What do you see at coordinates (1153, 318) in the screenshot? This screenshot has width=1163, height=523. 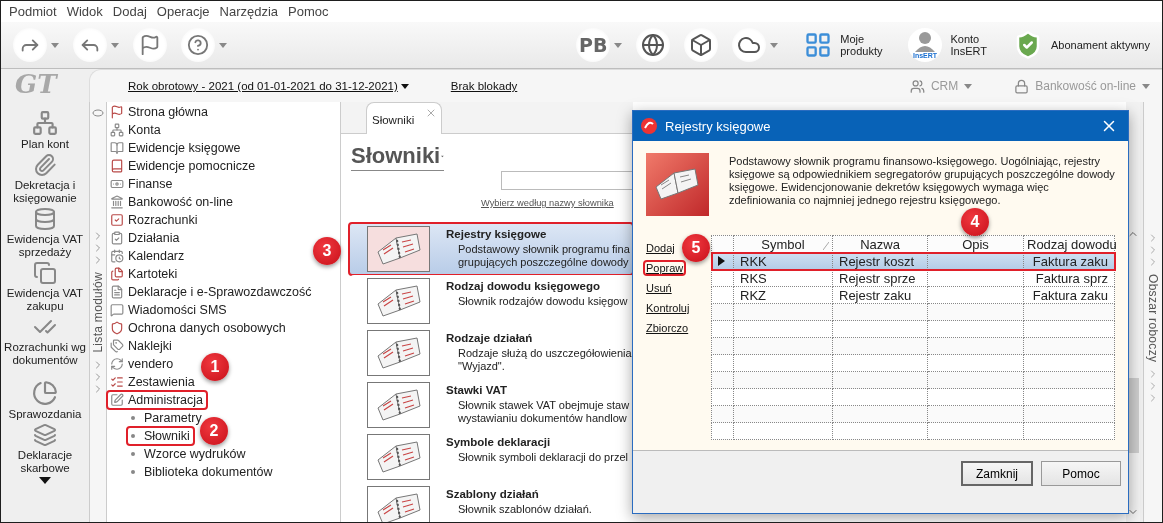 I see `panel-label: Obszar roboczy` at bounding box center [1153, 318].